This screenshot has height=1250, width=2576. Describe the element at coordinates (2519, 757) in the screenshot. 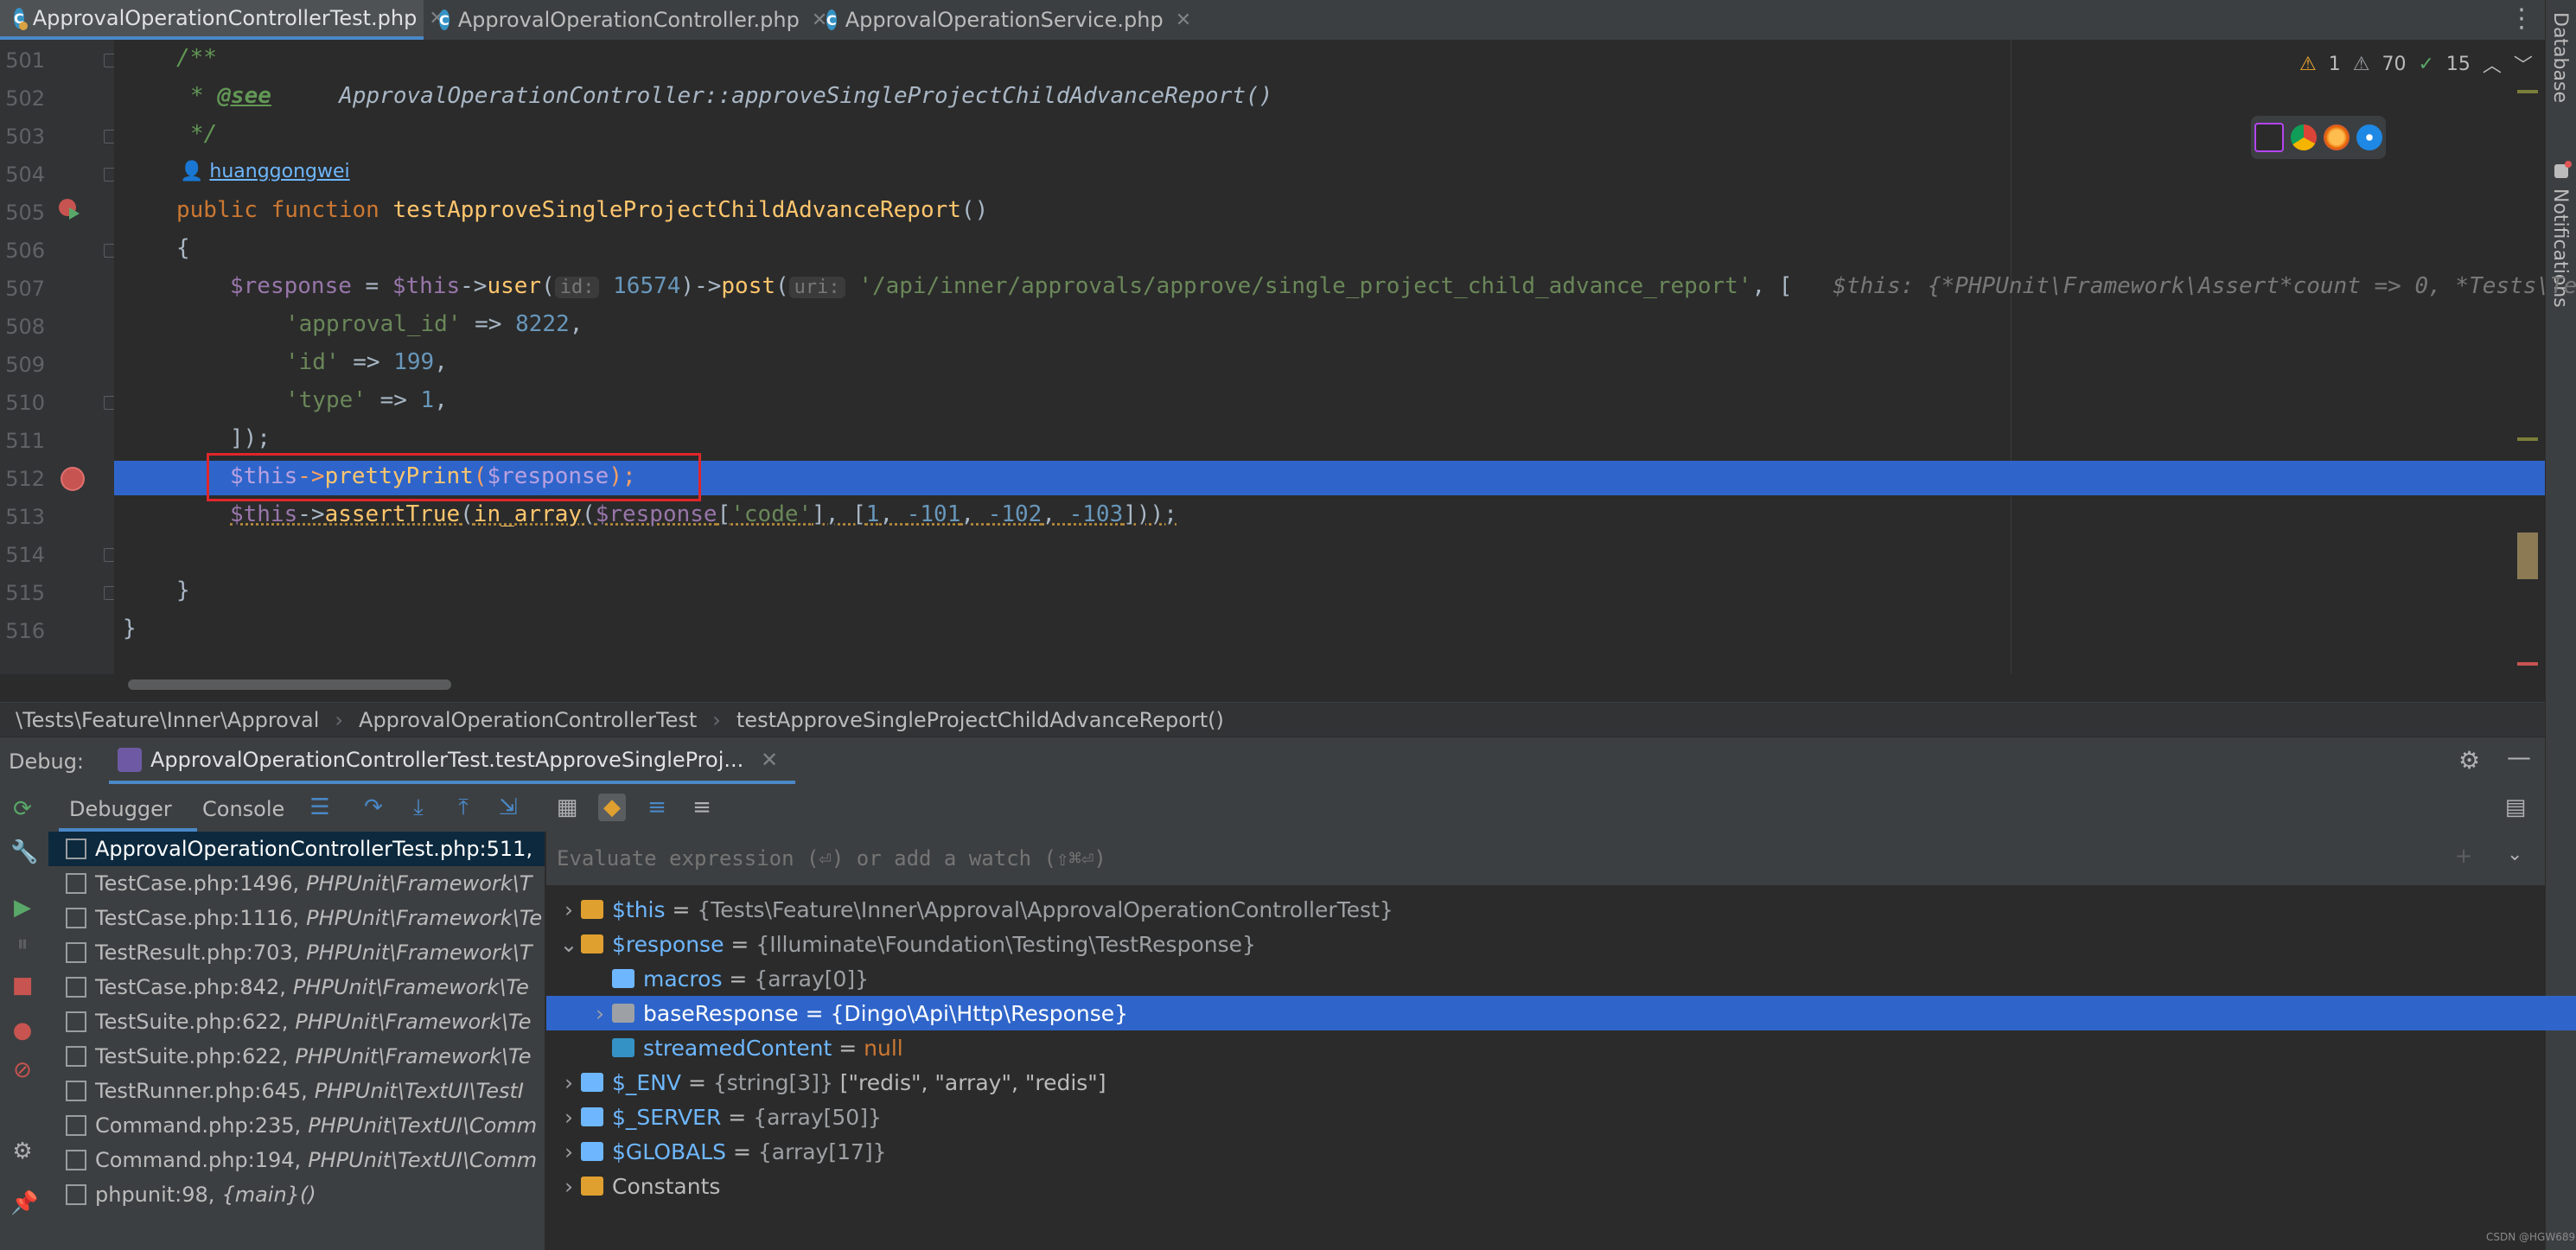

I see `minimize-icon: —` at that location.